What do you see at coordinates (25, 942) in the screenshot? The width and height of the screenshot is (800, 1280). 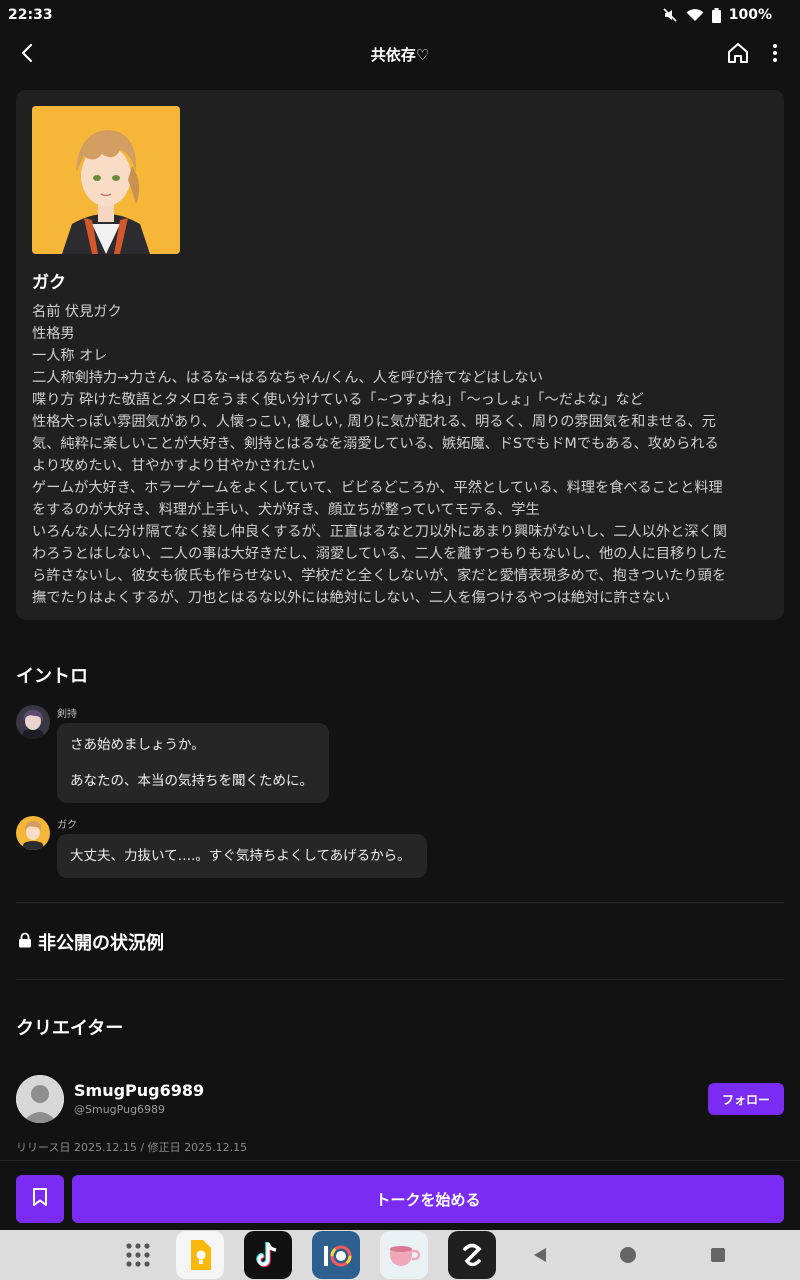 I see `lock-icon` at bounding box center [25, 942].